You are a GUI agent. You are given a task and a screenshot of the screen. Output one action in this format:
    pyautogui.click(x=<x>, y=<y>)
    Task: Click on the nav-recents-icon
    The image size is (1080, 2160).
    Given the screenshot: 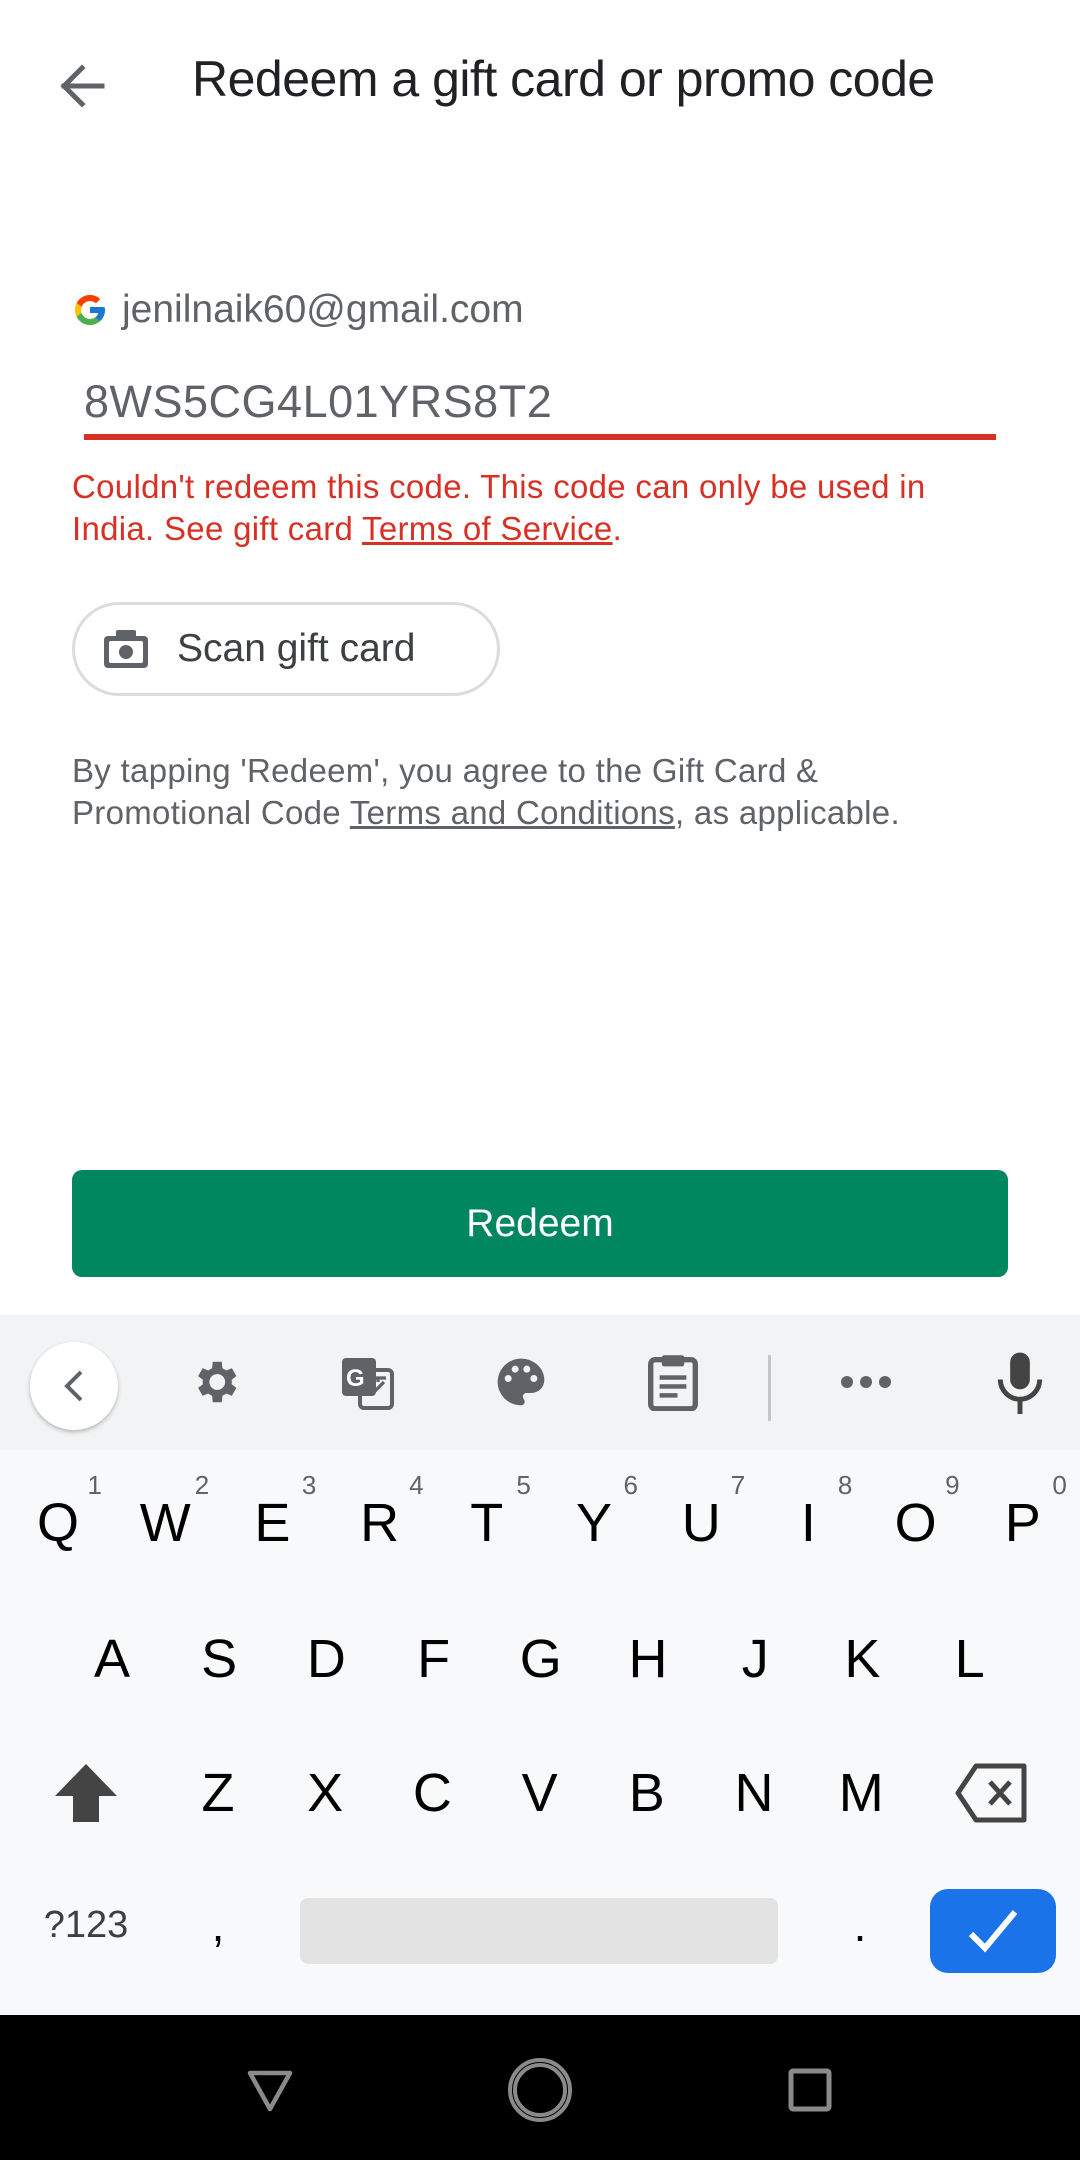 What is the action you would take?
    pyautogui.click(x=810, y=2090)
    